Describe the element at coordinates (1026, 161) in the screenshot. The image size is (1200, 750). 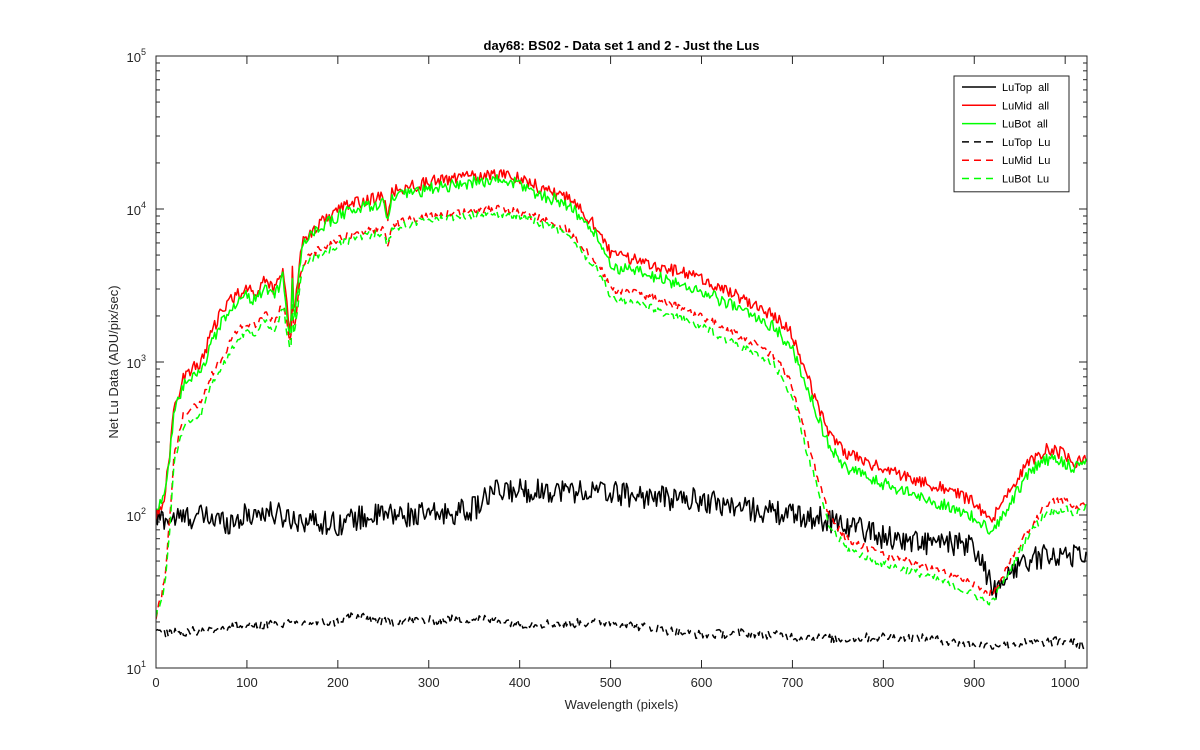
I see `legend-label: LuMid Lu` at that location.